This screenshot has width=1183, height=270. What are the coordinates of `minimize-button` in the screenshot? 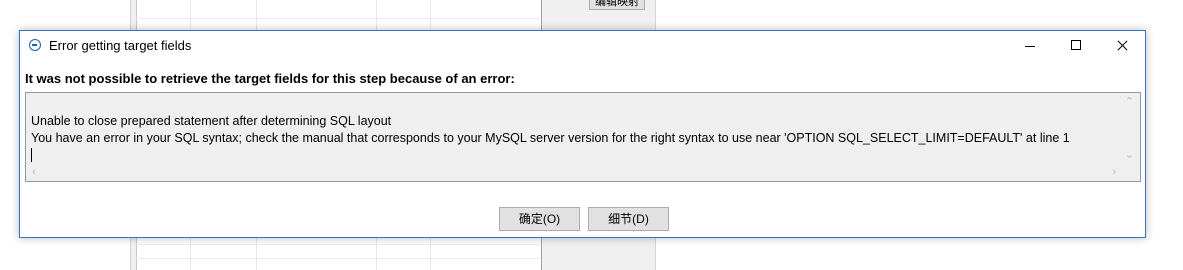 It's located at (1030, 46).